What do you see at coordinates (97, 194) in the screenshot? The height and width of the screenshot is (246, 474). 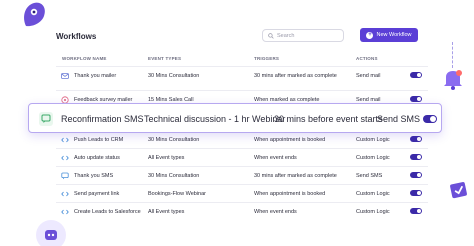 I see `workflow-name: Send payment link` at bounding box center [97, 194].